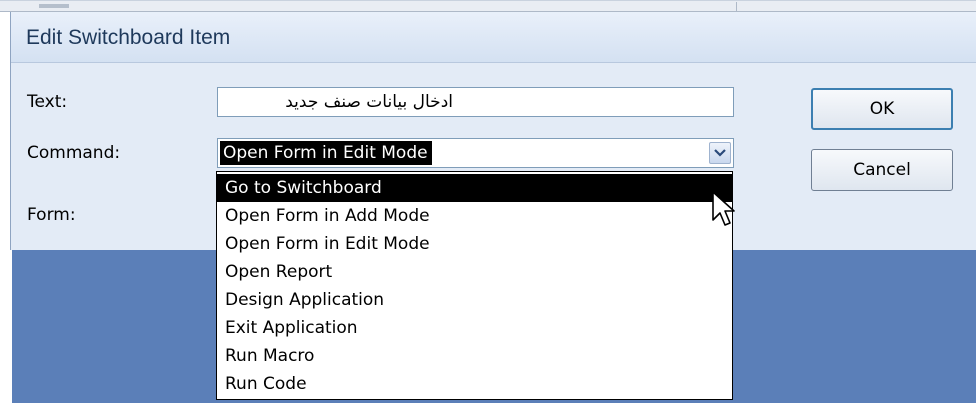  I want to click on list-item: Run Macro, so click(474, 356).